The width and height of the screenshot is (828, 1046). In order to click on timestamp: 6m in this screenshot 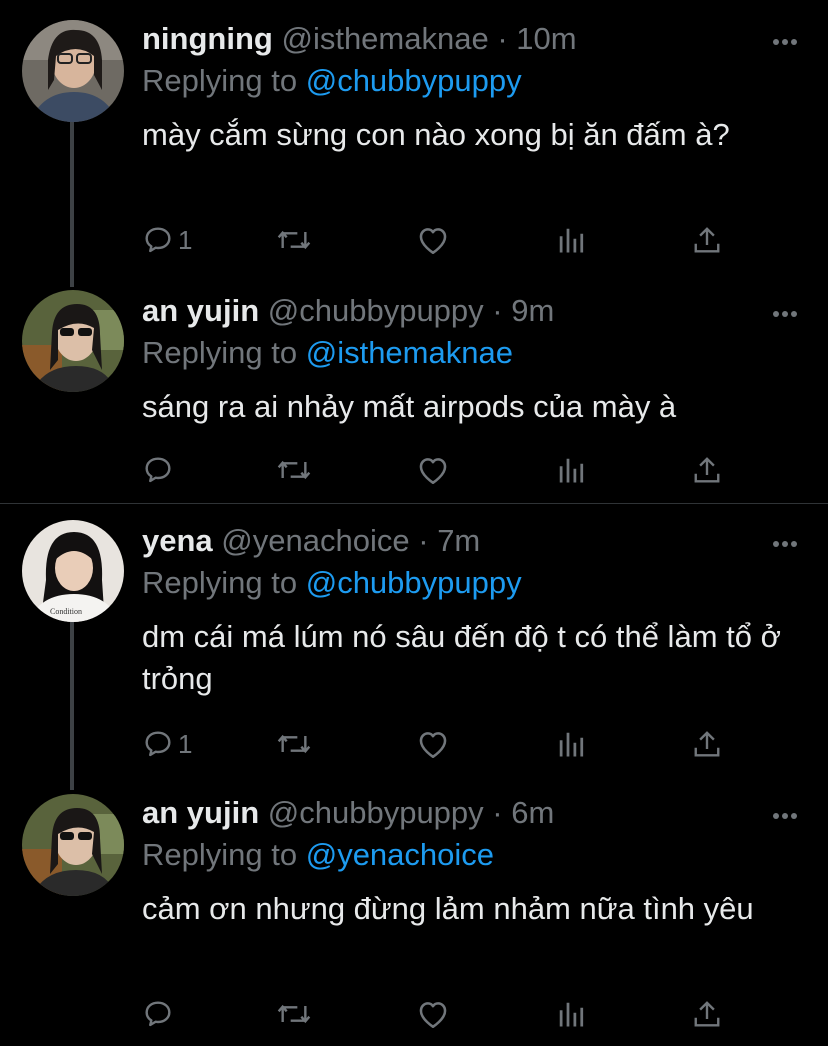, I will do `click(532, 812)`.